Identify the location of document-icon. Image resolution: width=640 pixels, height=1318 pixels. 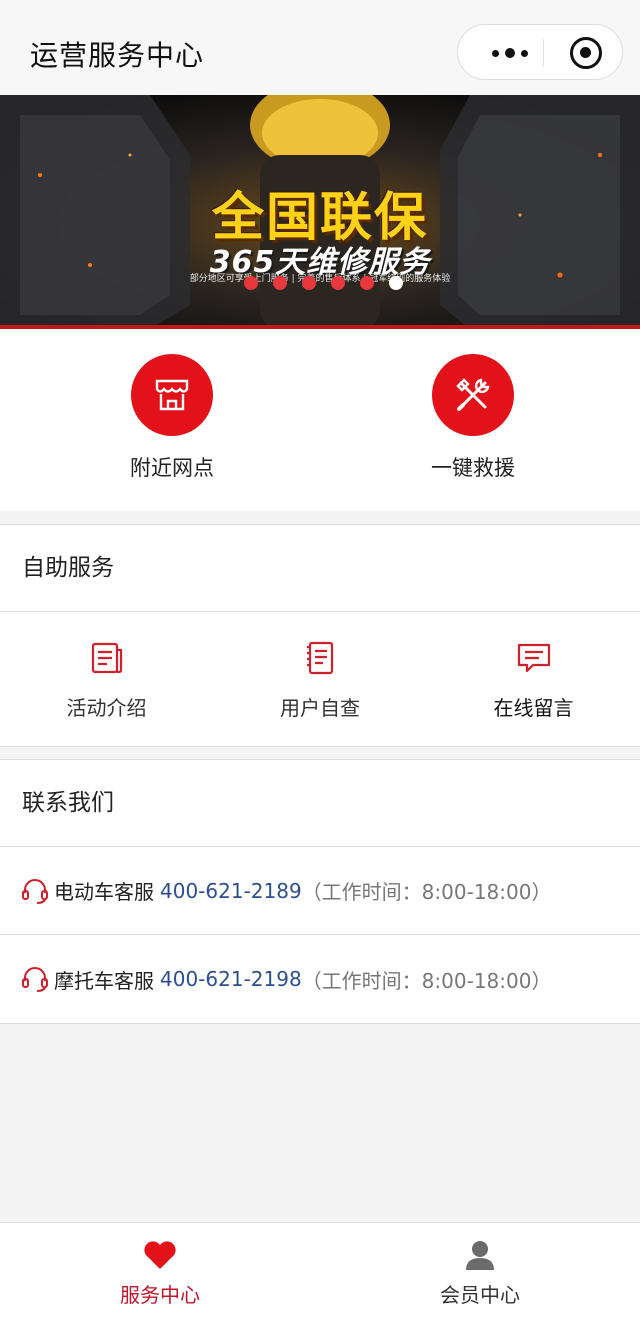
(106, 659).